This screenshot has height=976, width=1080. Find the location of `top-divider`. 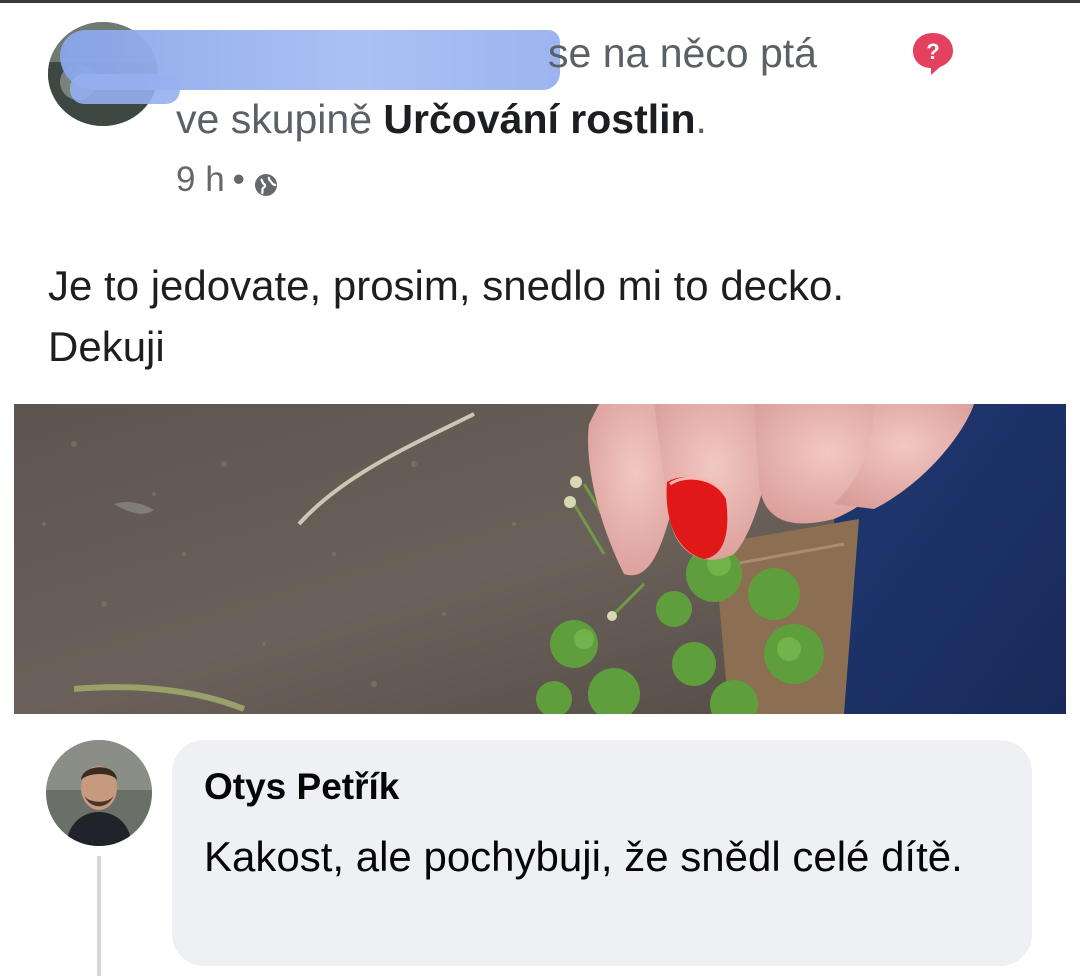

top-divider is located at coordinates (540, 1).